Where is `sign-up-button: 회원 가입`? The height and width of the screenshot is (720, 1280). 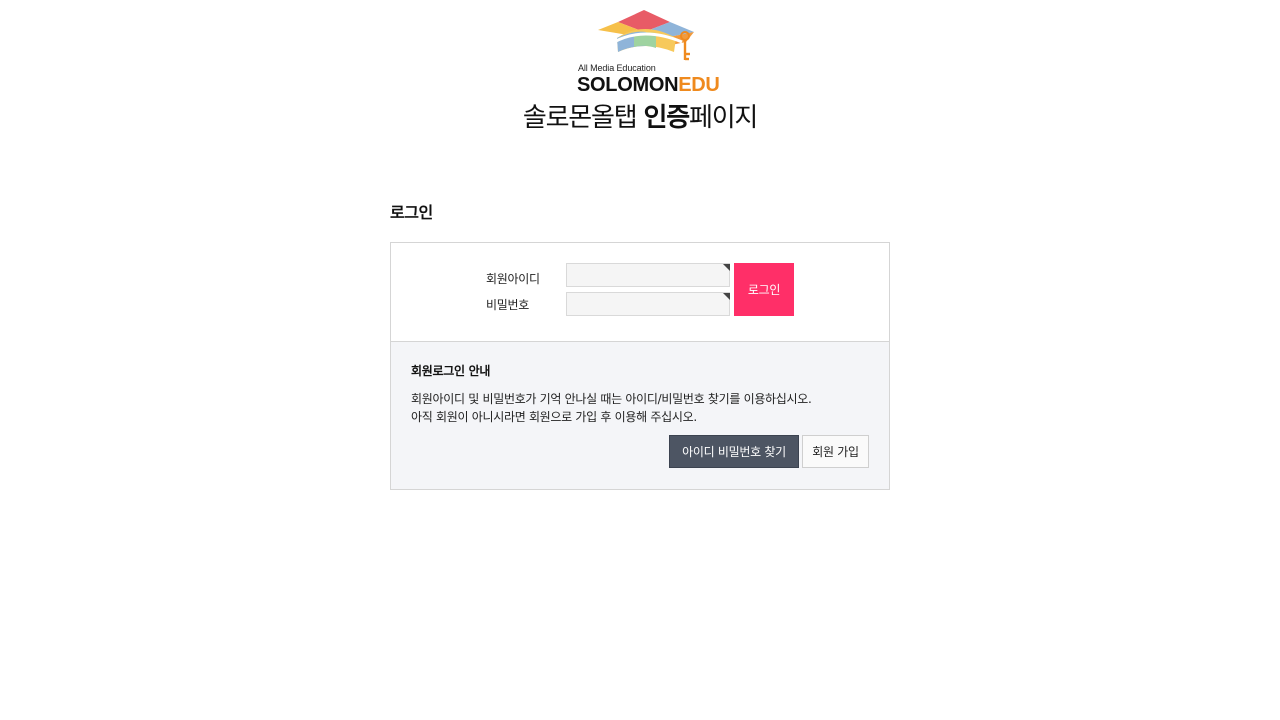
sign-up-button: 회원 가입 is located at coordinates (835, 451).